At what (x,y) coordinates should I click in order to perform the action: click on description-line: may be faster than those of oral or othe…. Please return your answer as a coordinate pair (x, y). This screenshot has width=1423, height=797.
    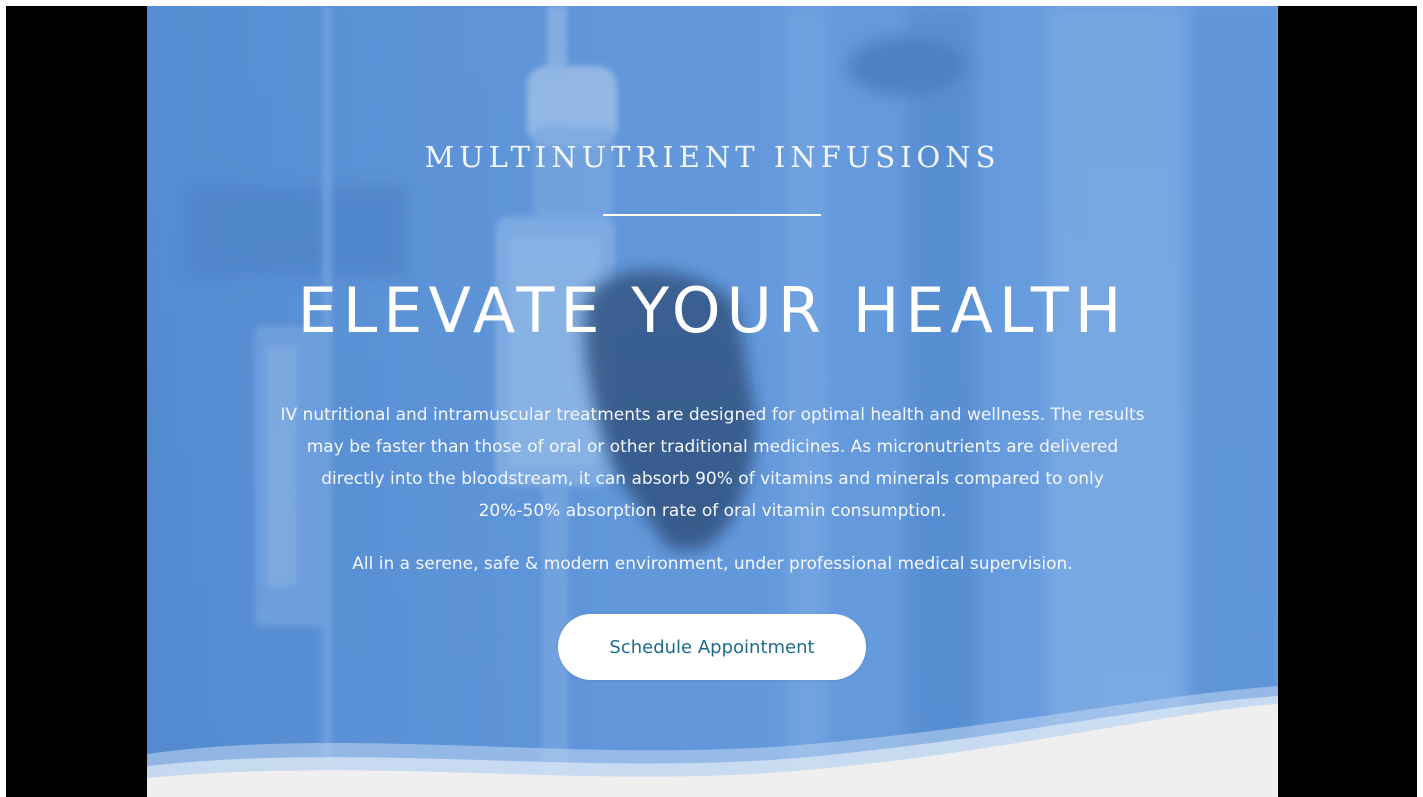
    Looking at the image, I should click on (712, 447).